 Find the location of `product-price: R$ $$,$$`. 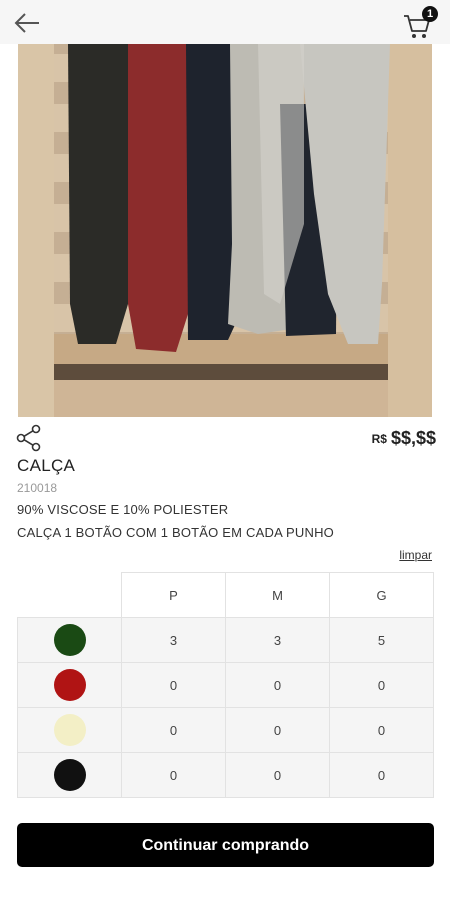

product-price: R$ $$,$$ is located at coordinates (404, 438).